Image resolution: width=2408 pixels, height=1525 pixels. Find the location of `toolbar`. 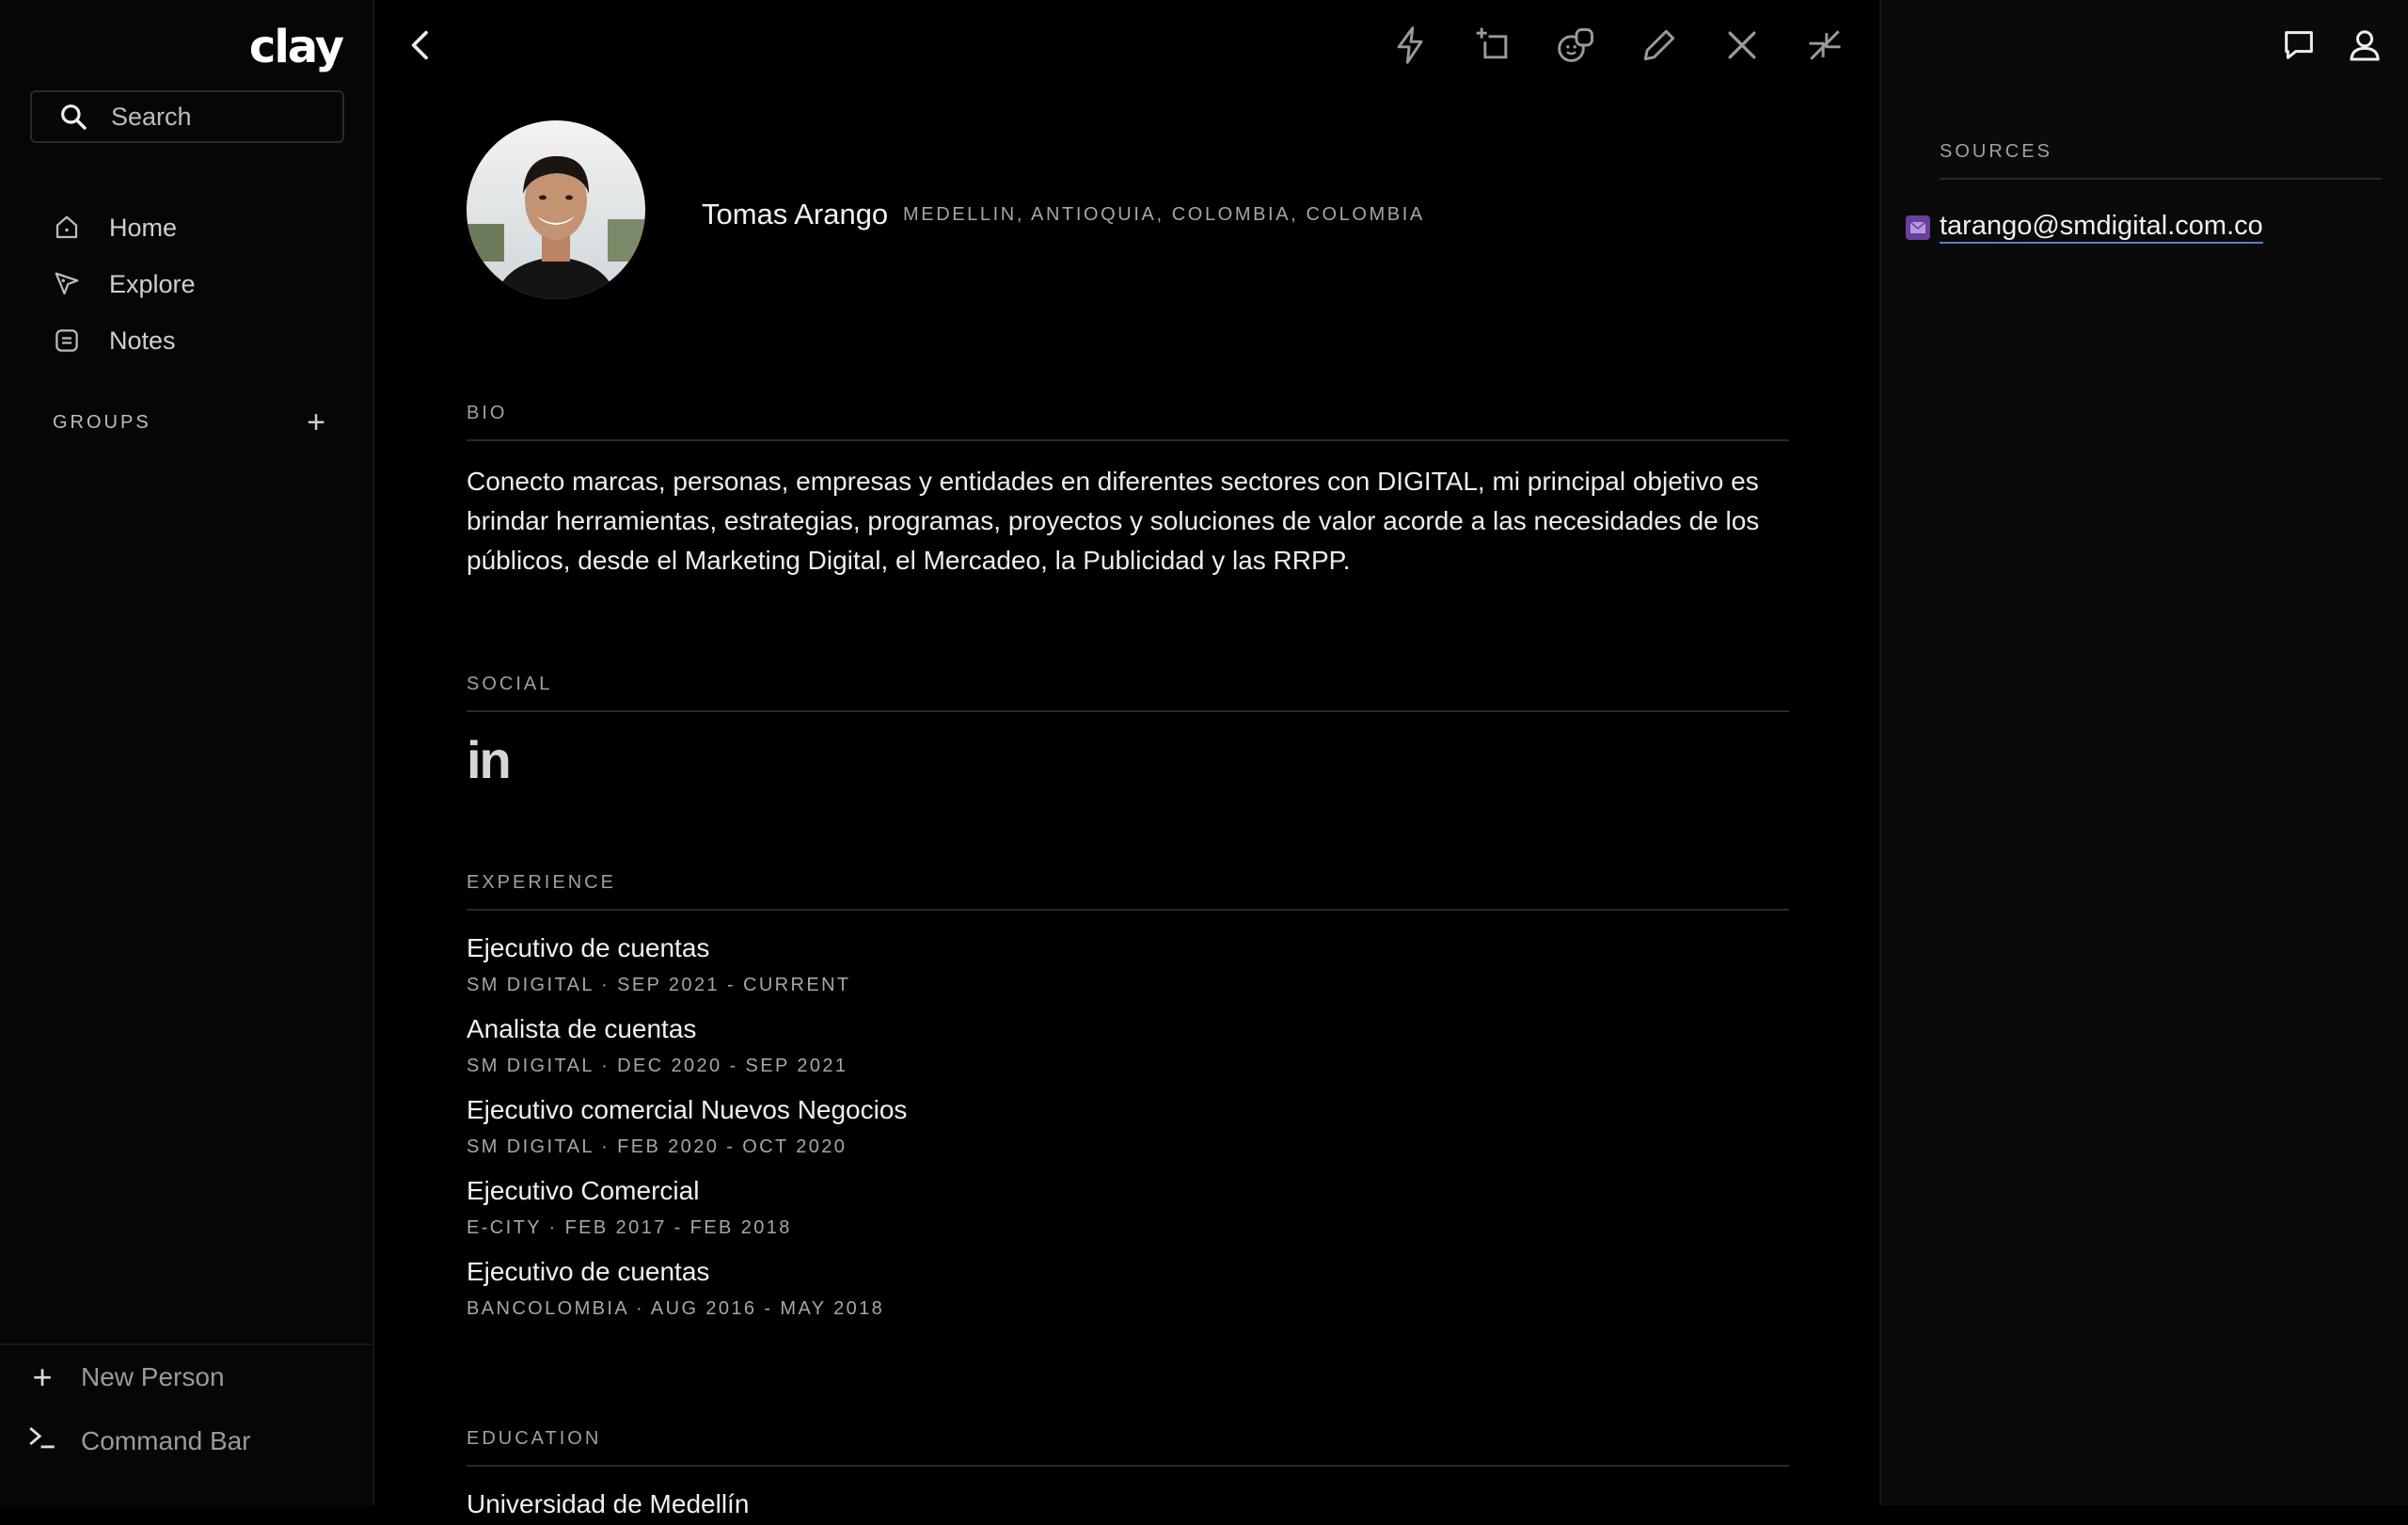

toolbar is located at coordinates (1127, 45).